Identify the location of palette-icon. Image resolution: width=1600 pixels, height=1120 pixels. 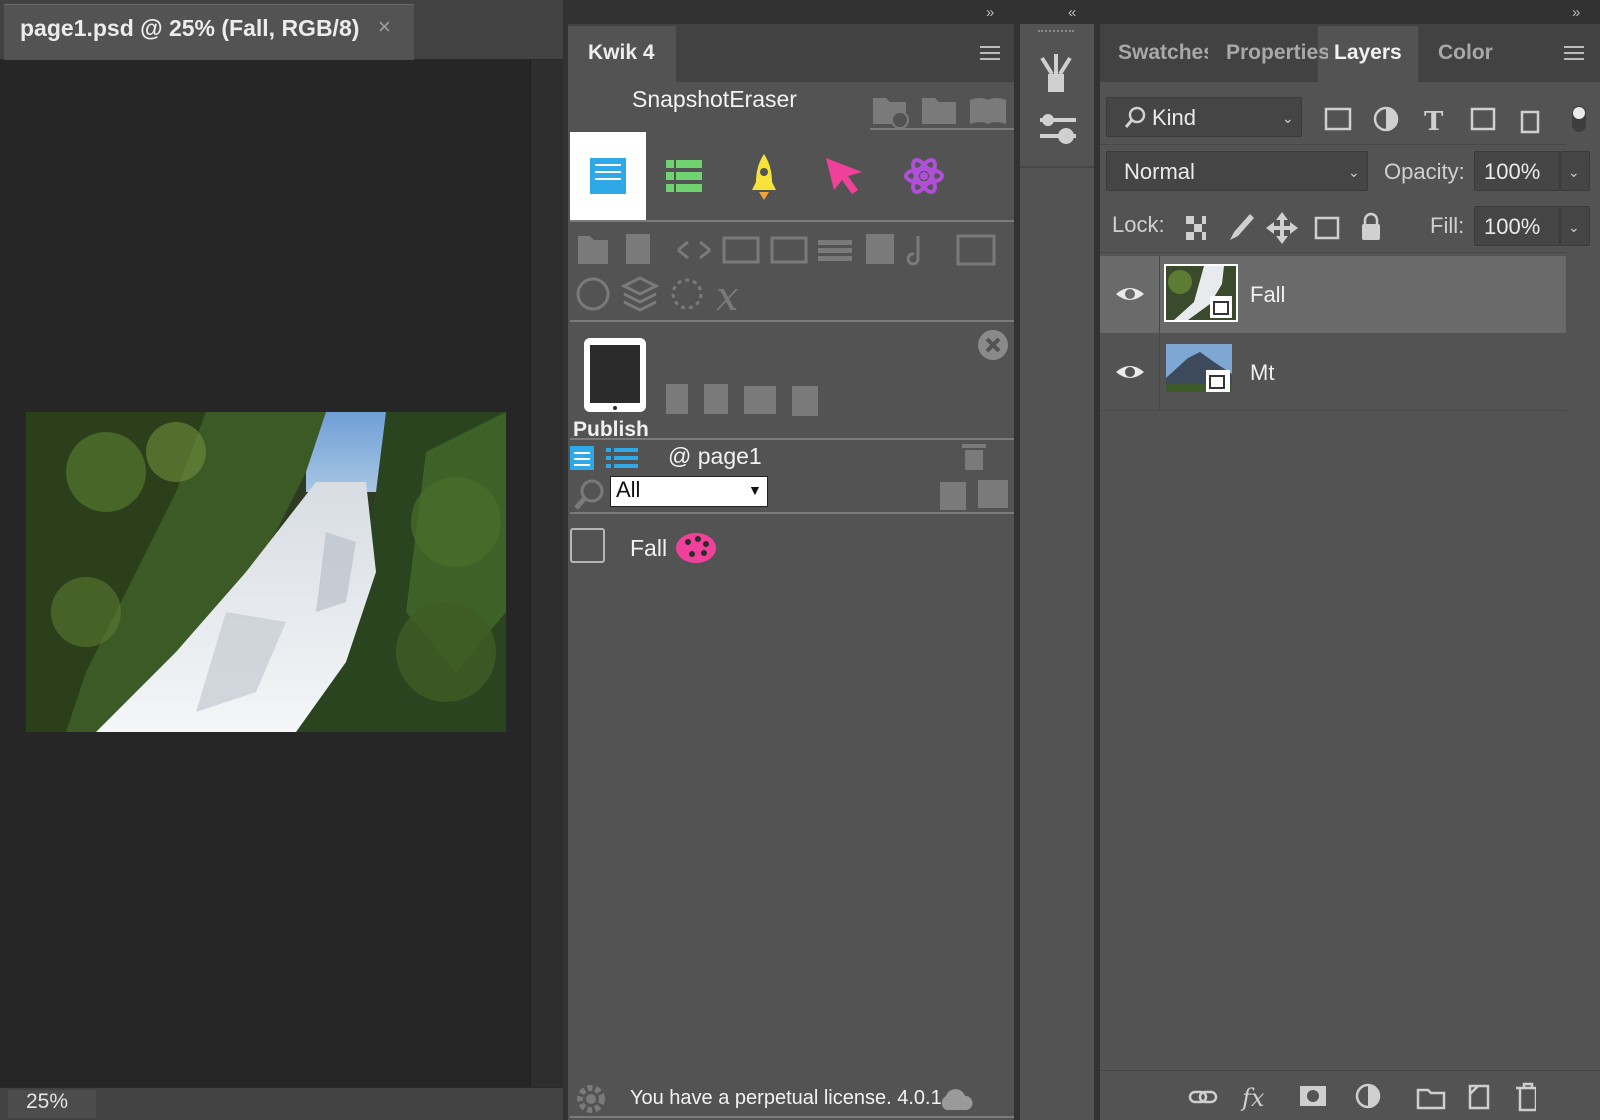
(696, 548).